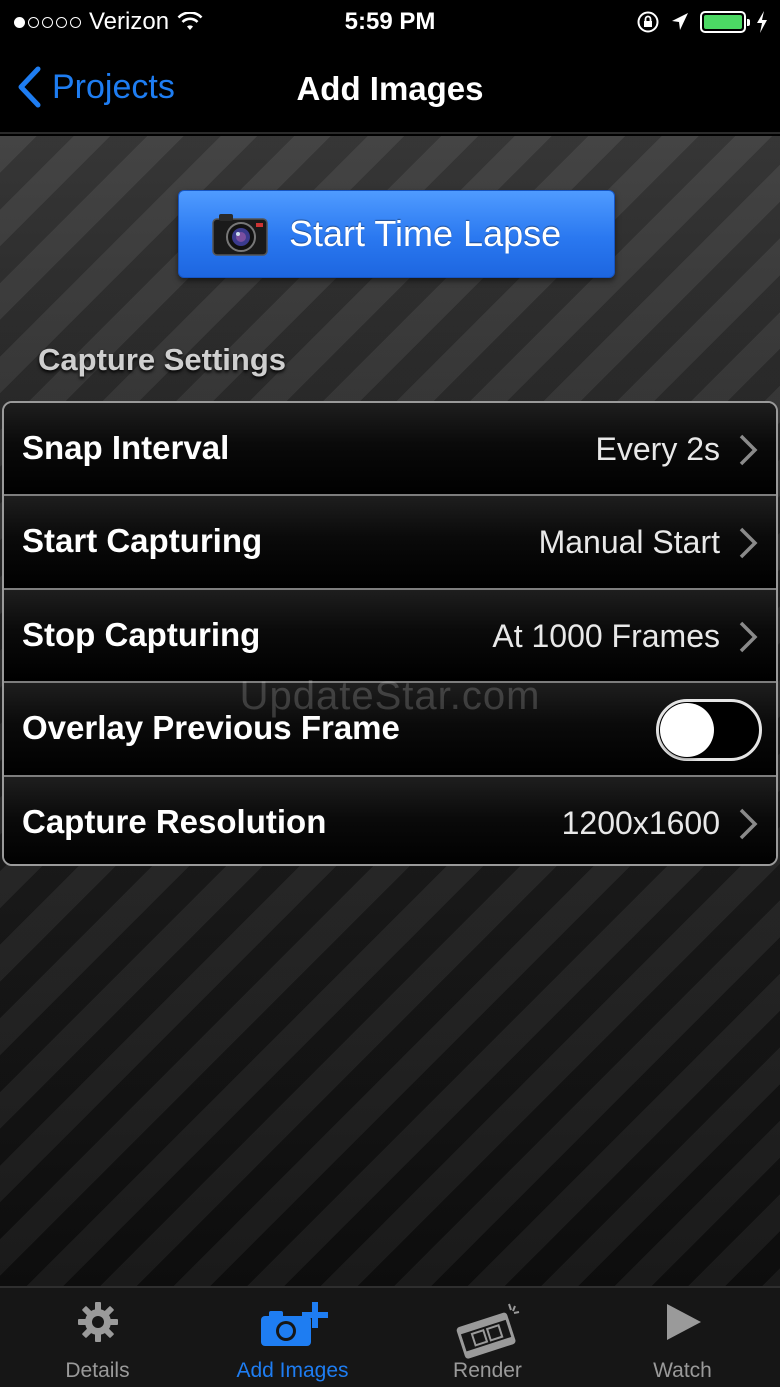 This screenshot has height=1387, width=780. What do you see at coordinates (162, 359) in the screenshot?
I see `section-title-capture-settings: Capture Settings` at bounding box center [162, 359].